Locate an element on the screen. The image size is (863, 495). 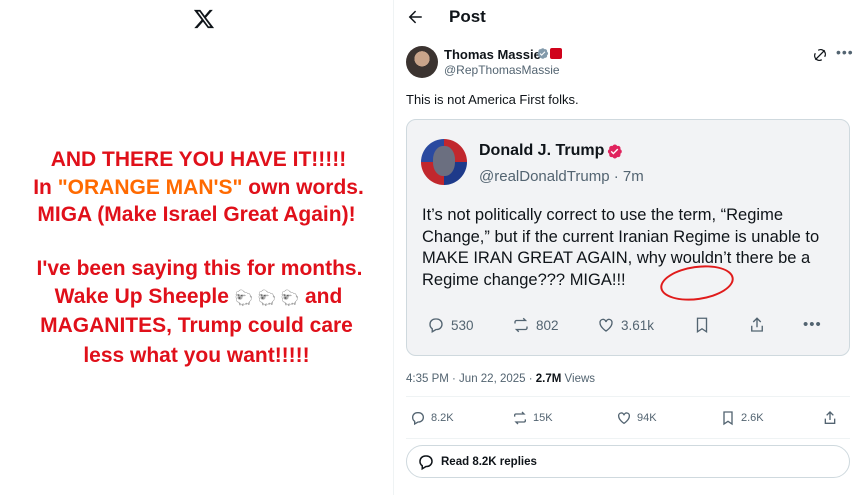
page-title: Post is located at coordinates (467, 16).